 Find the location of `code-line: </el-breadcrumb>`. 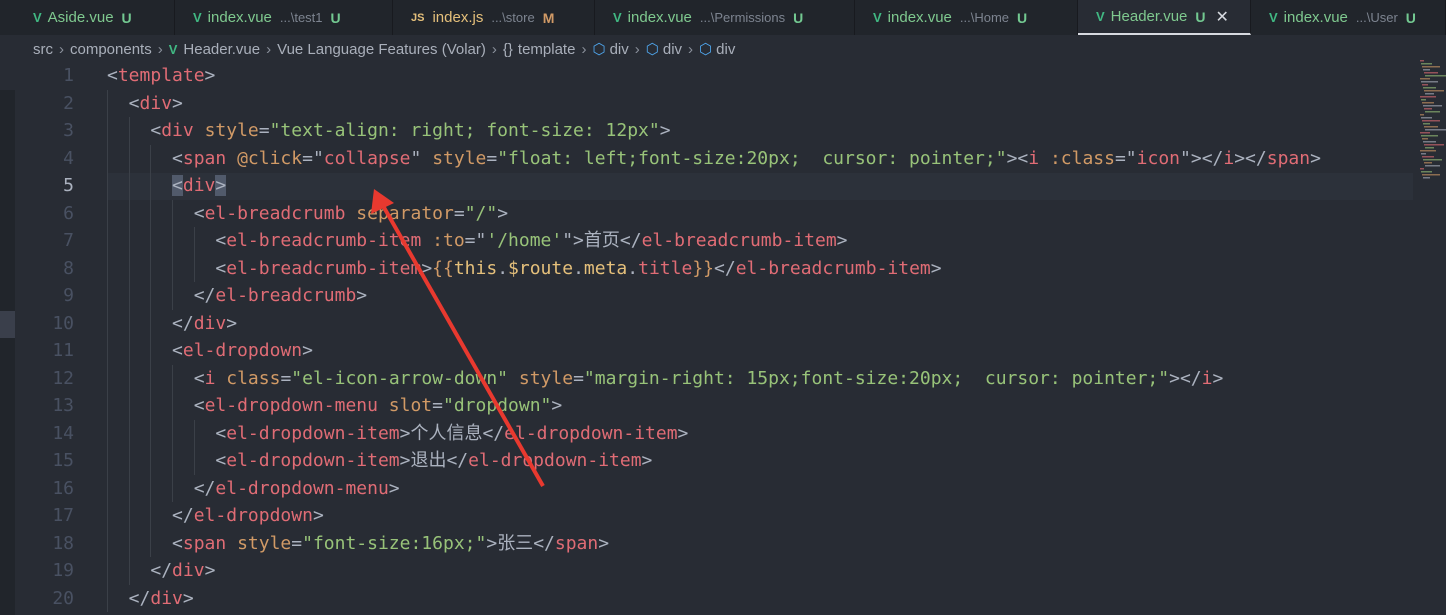

code-line: </el-breadcrumb> is located at coordinates (280, 296).